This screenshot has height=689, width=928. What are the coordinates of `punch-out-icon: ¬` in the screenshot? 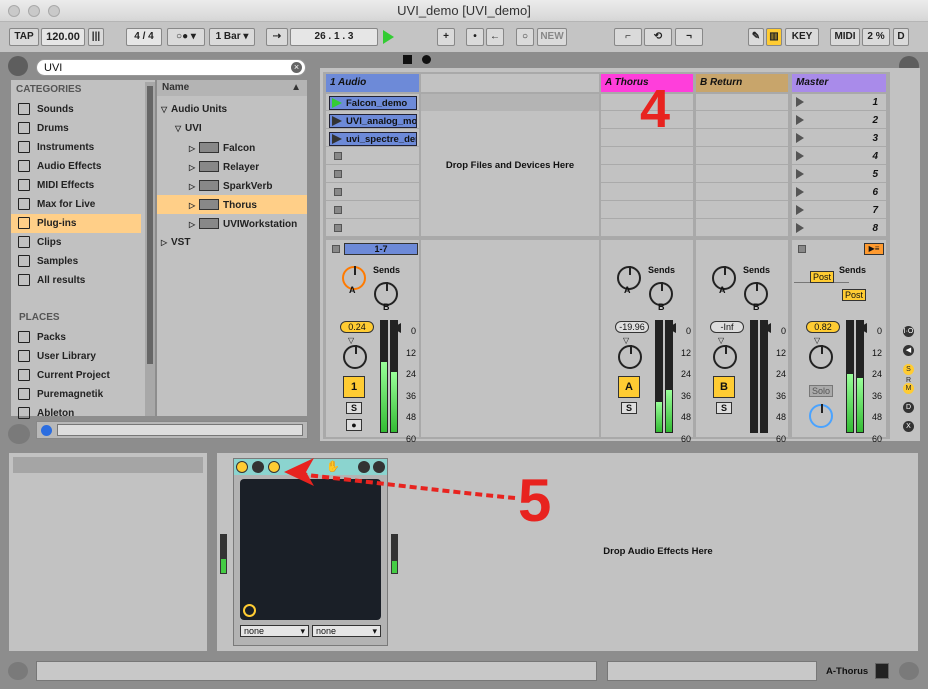 It's located at (689, 37).